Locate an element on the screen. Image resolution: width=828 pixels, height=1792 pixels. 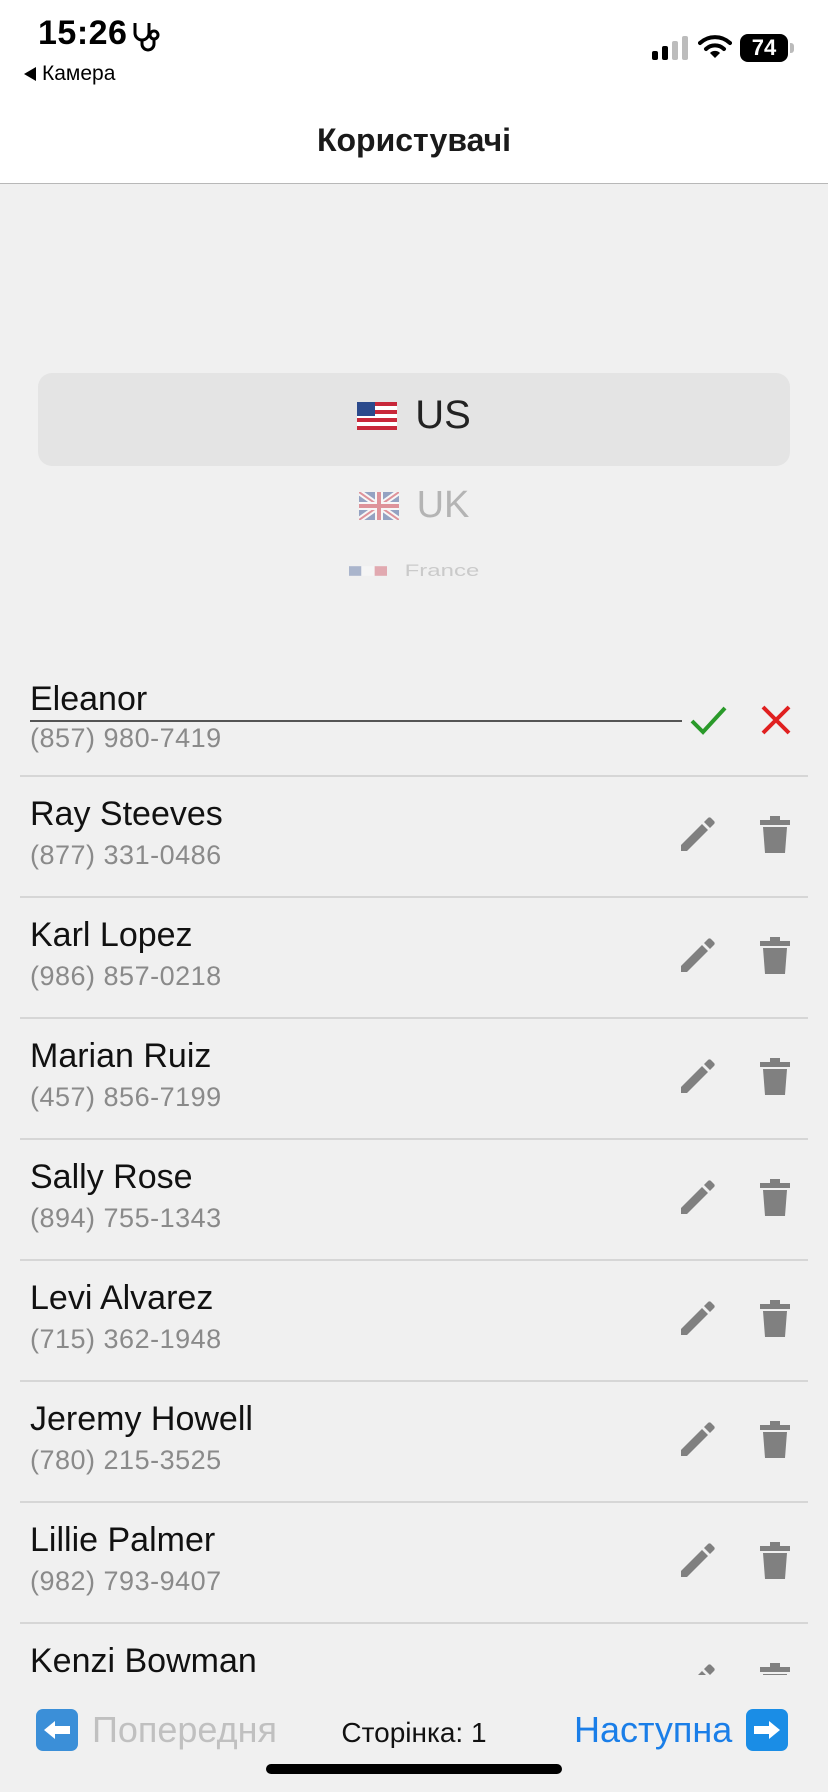
picker-option-us: US is located at coordinates (414, 415).